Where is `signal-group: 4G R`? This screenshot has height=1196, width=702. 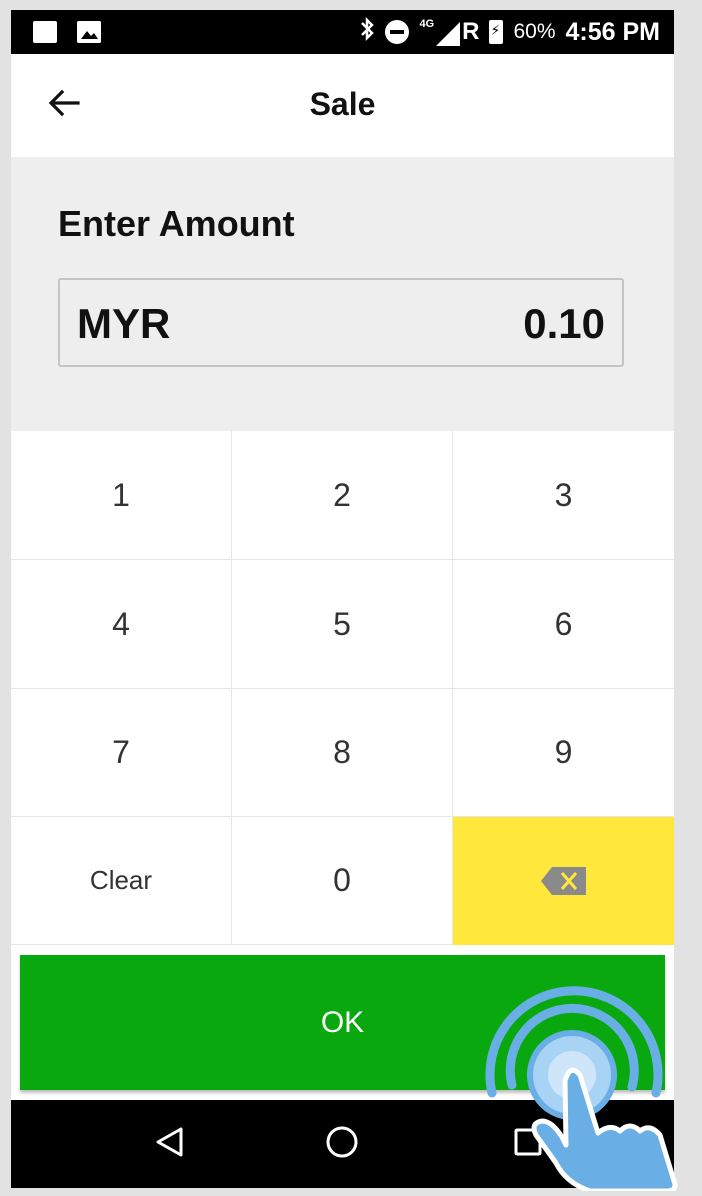 signal-group: 4G R is located at coordinates (449, 32).